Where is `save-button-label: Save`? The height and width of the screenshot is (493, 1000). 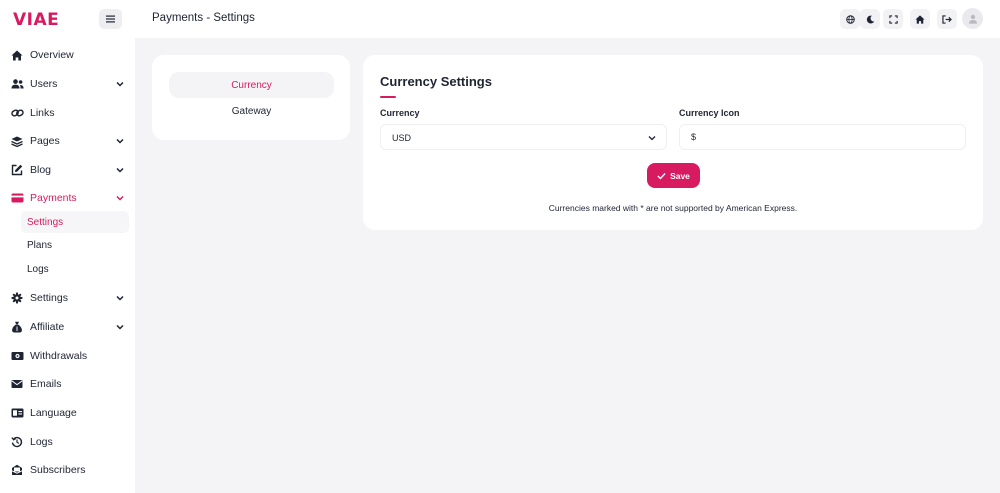 save-button-label: Save is located at coordinates (680, 175).